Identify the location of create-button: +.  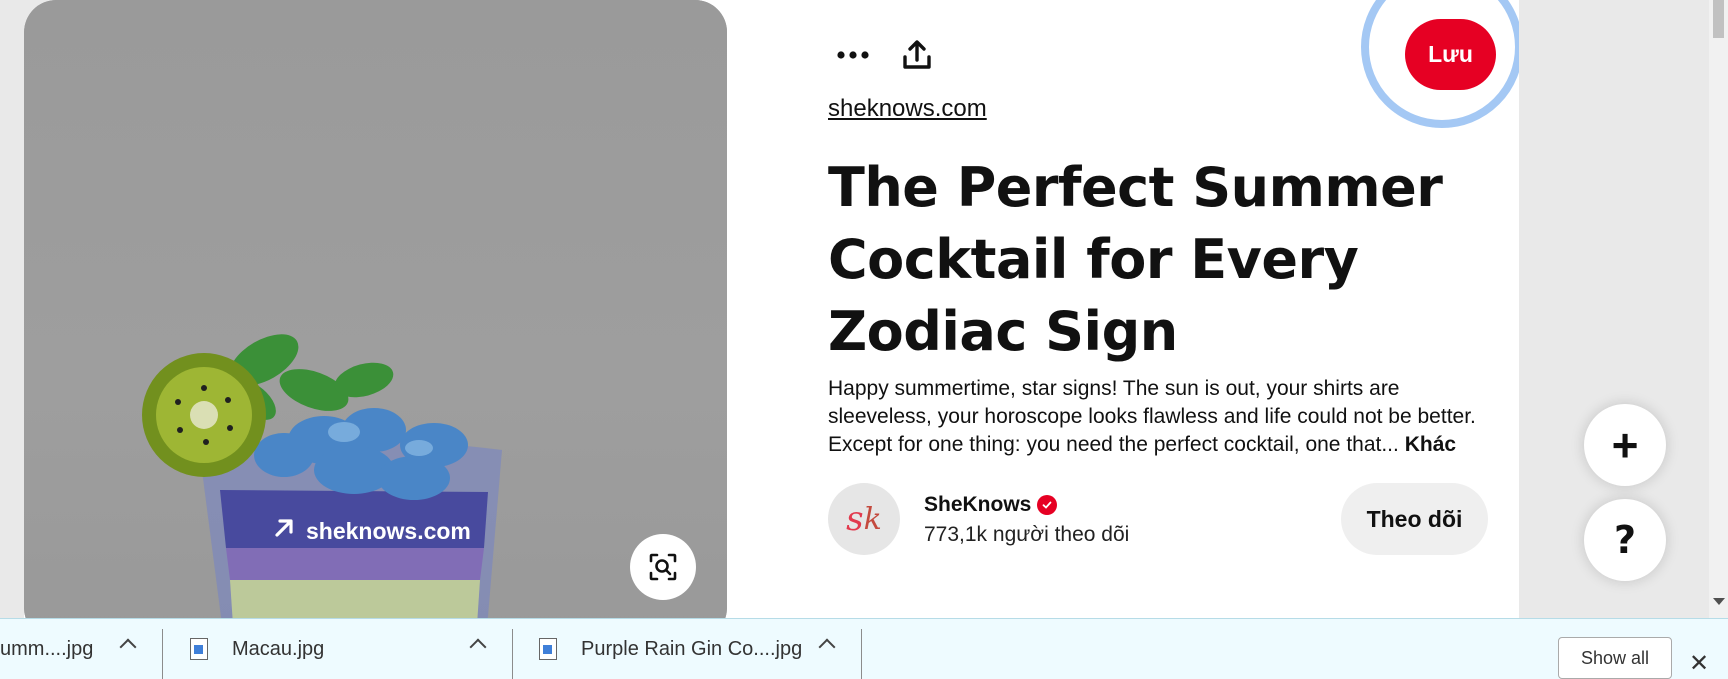
(1625, 445).